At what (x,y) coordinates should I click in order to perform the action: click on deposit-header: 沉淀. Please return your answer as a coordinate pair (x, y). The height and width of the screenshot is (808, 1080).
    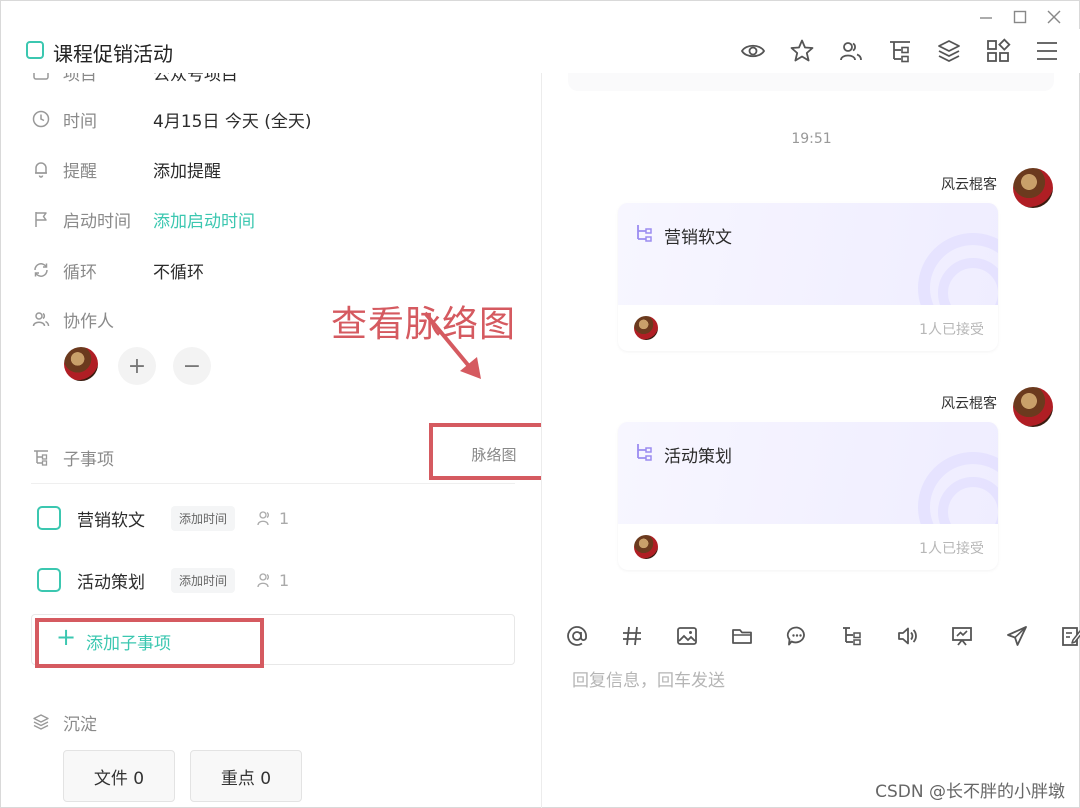
    Looking at the image, I should click on (64, 722).